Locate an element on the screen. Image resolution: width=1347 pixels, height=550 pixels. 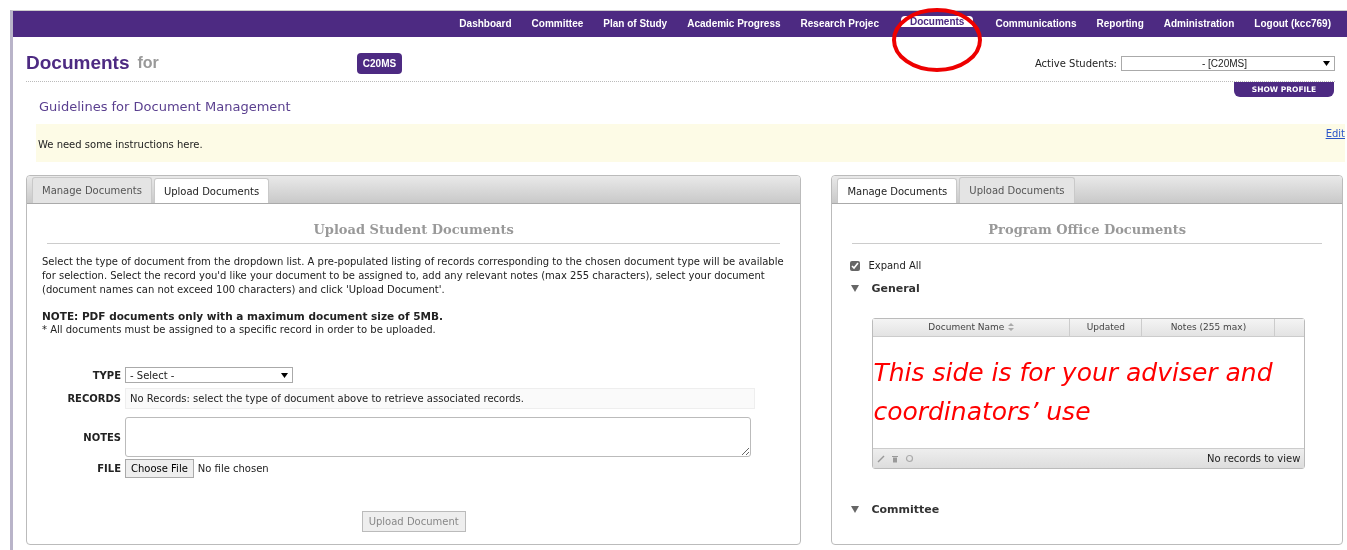
column-header: Notes (255 max) is located at coordinates (1209, 327).